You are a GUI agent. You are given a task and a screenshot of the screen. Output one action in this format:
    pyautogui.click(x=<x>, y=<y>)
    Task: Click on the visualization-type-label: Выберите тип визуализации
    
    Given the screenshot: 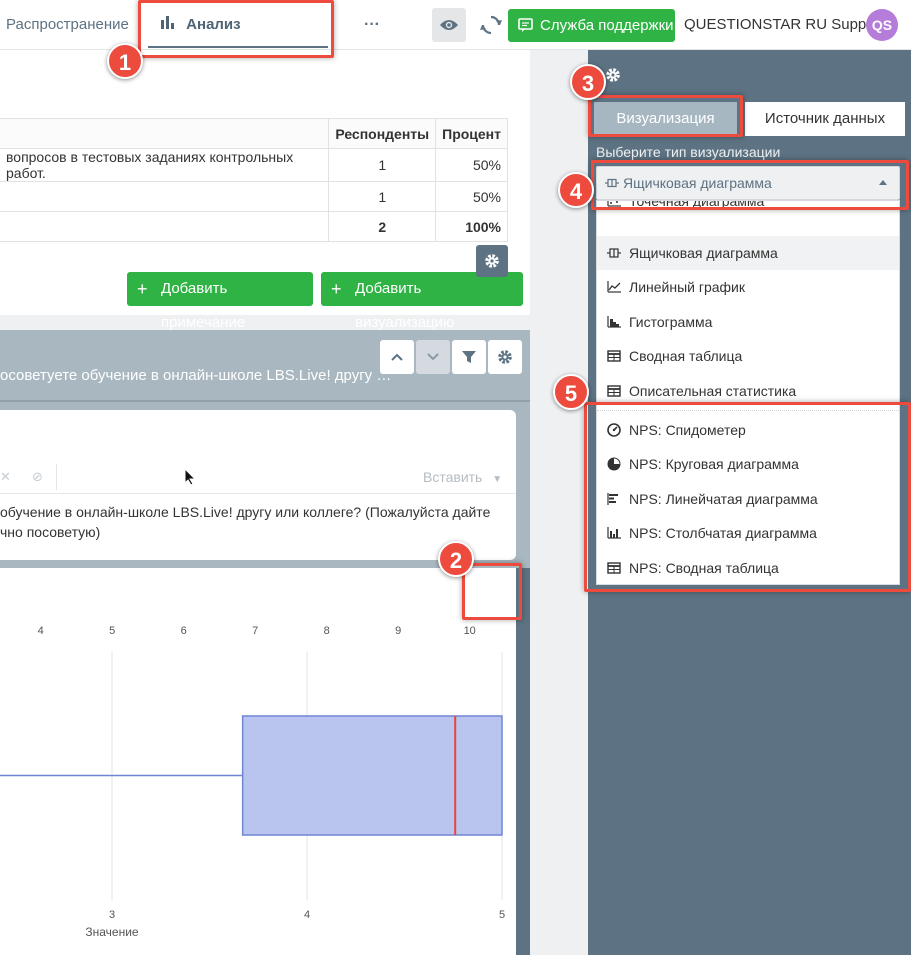 What is the action you would take?
    pyautogui.click(x=688, y=152)
    